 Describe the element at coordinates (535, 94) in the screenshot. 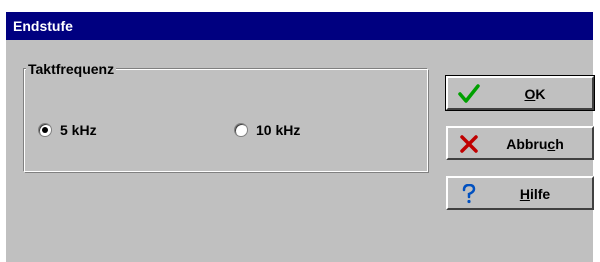

I see `ok-button-label: OK` at that location.